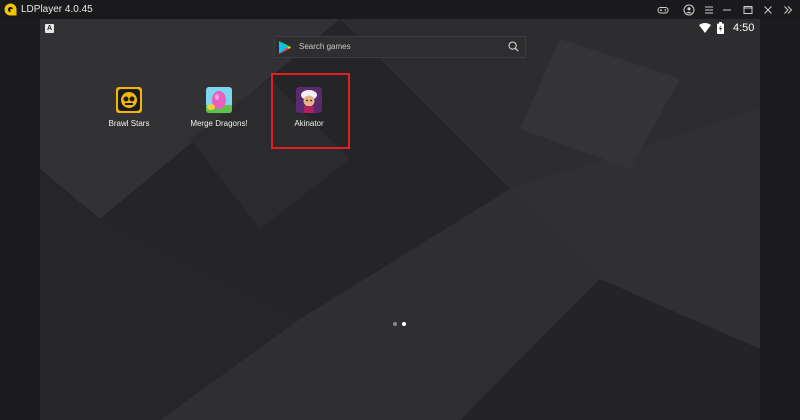 The image size is (800, 420). Describe the element at coordinates (400, 28) in the screenshot. I see `status-bar: A 4:50` at that location.